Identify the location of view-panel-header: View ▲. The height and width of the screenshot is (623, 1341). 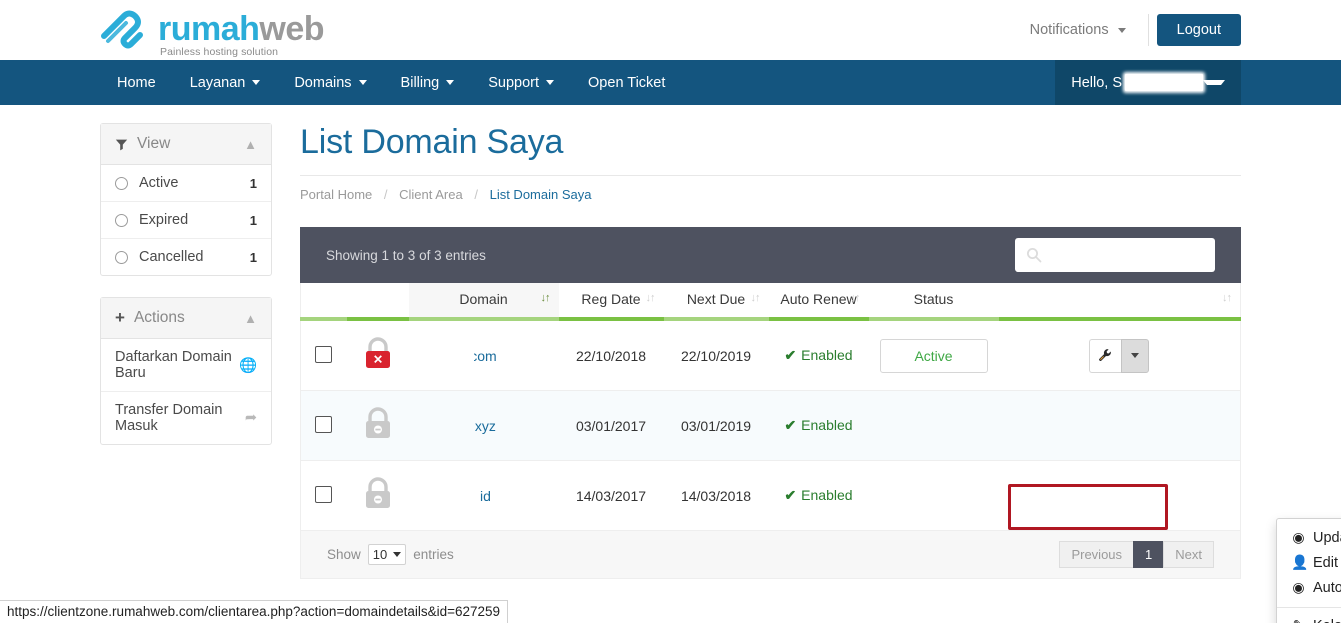
(186, 144).